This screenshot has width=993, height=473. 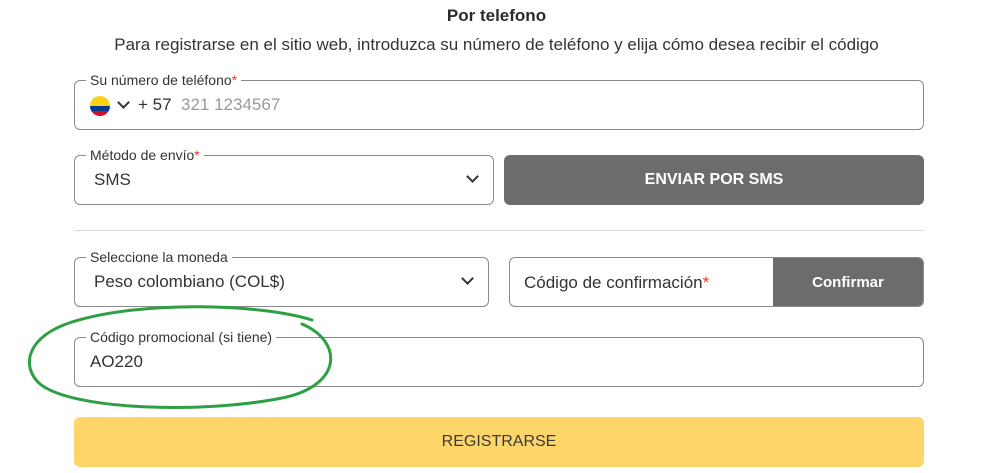 What do you see at coordinates (340, 362) in the screenshot?
I see `promo-code-input` at bounding box center [340, 362].